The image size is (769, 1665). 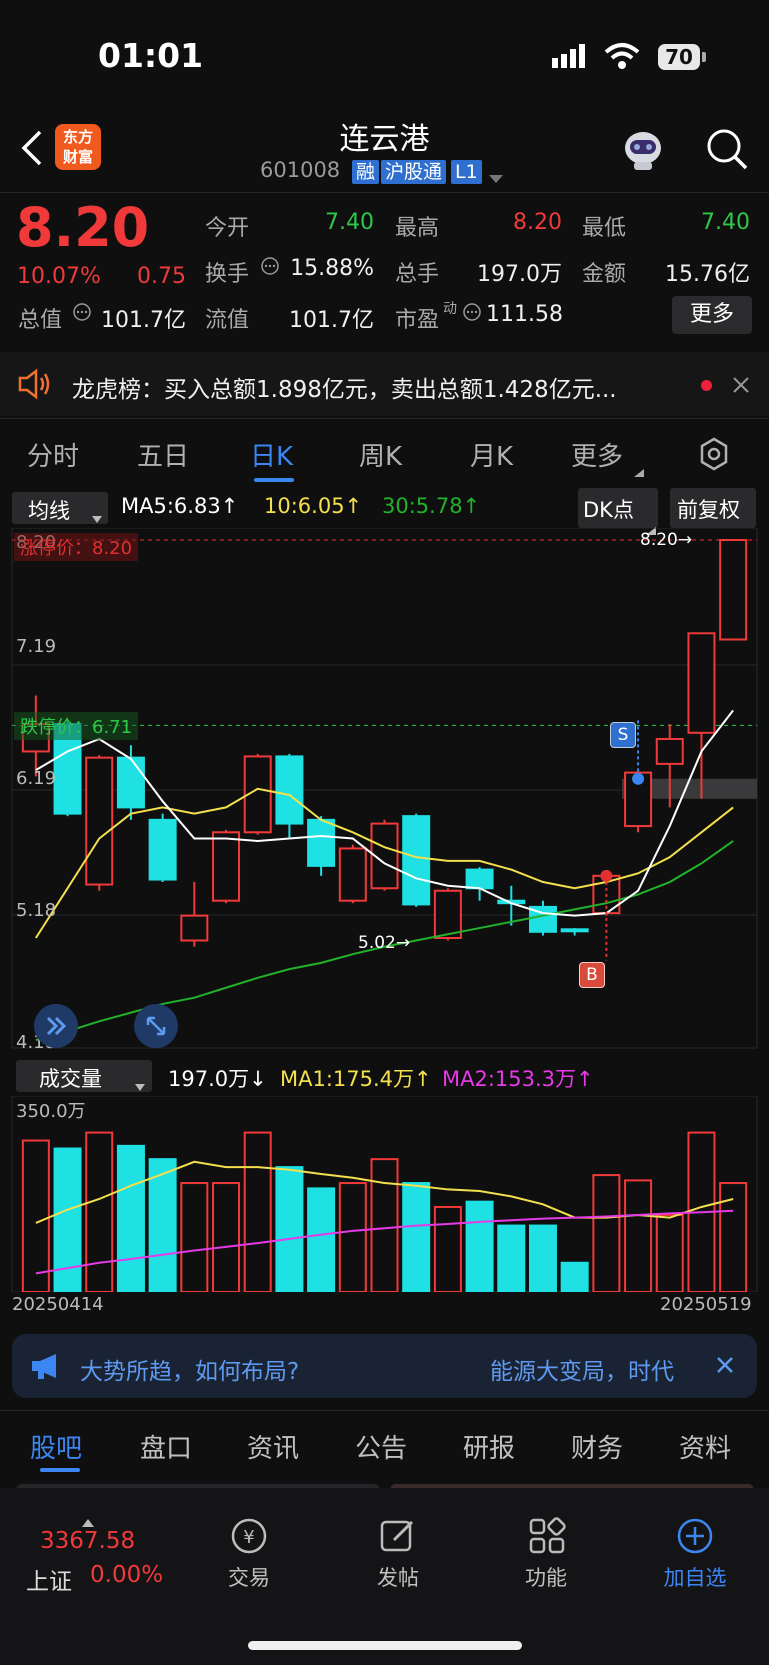 What do you see at coordinates (156, 1026) in the screenshot?
I see `fullscreen-icon` at bounding box center [156, 1026].